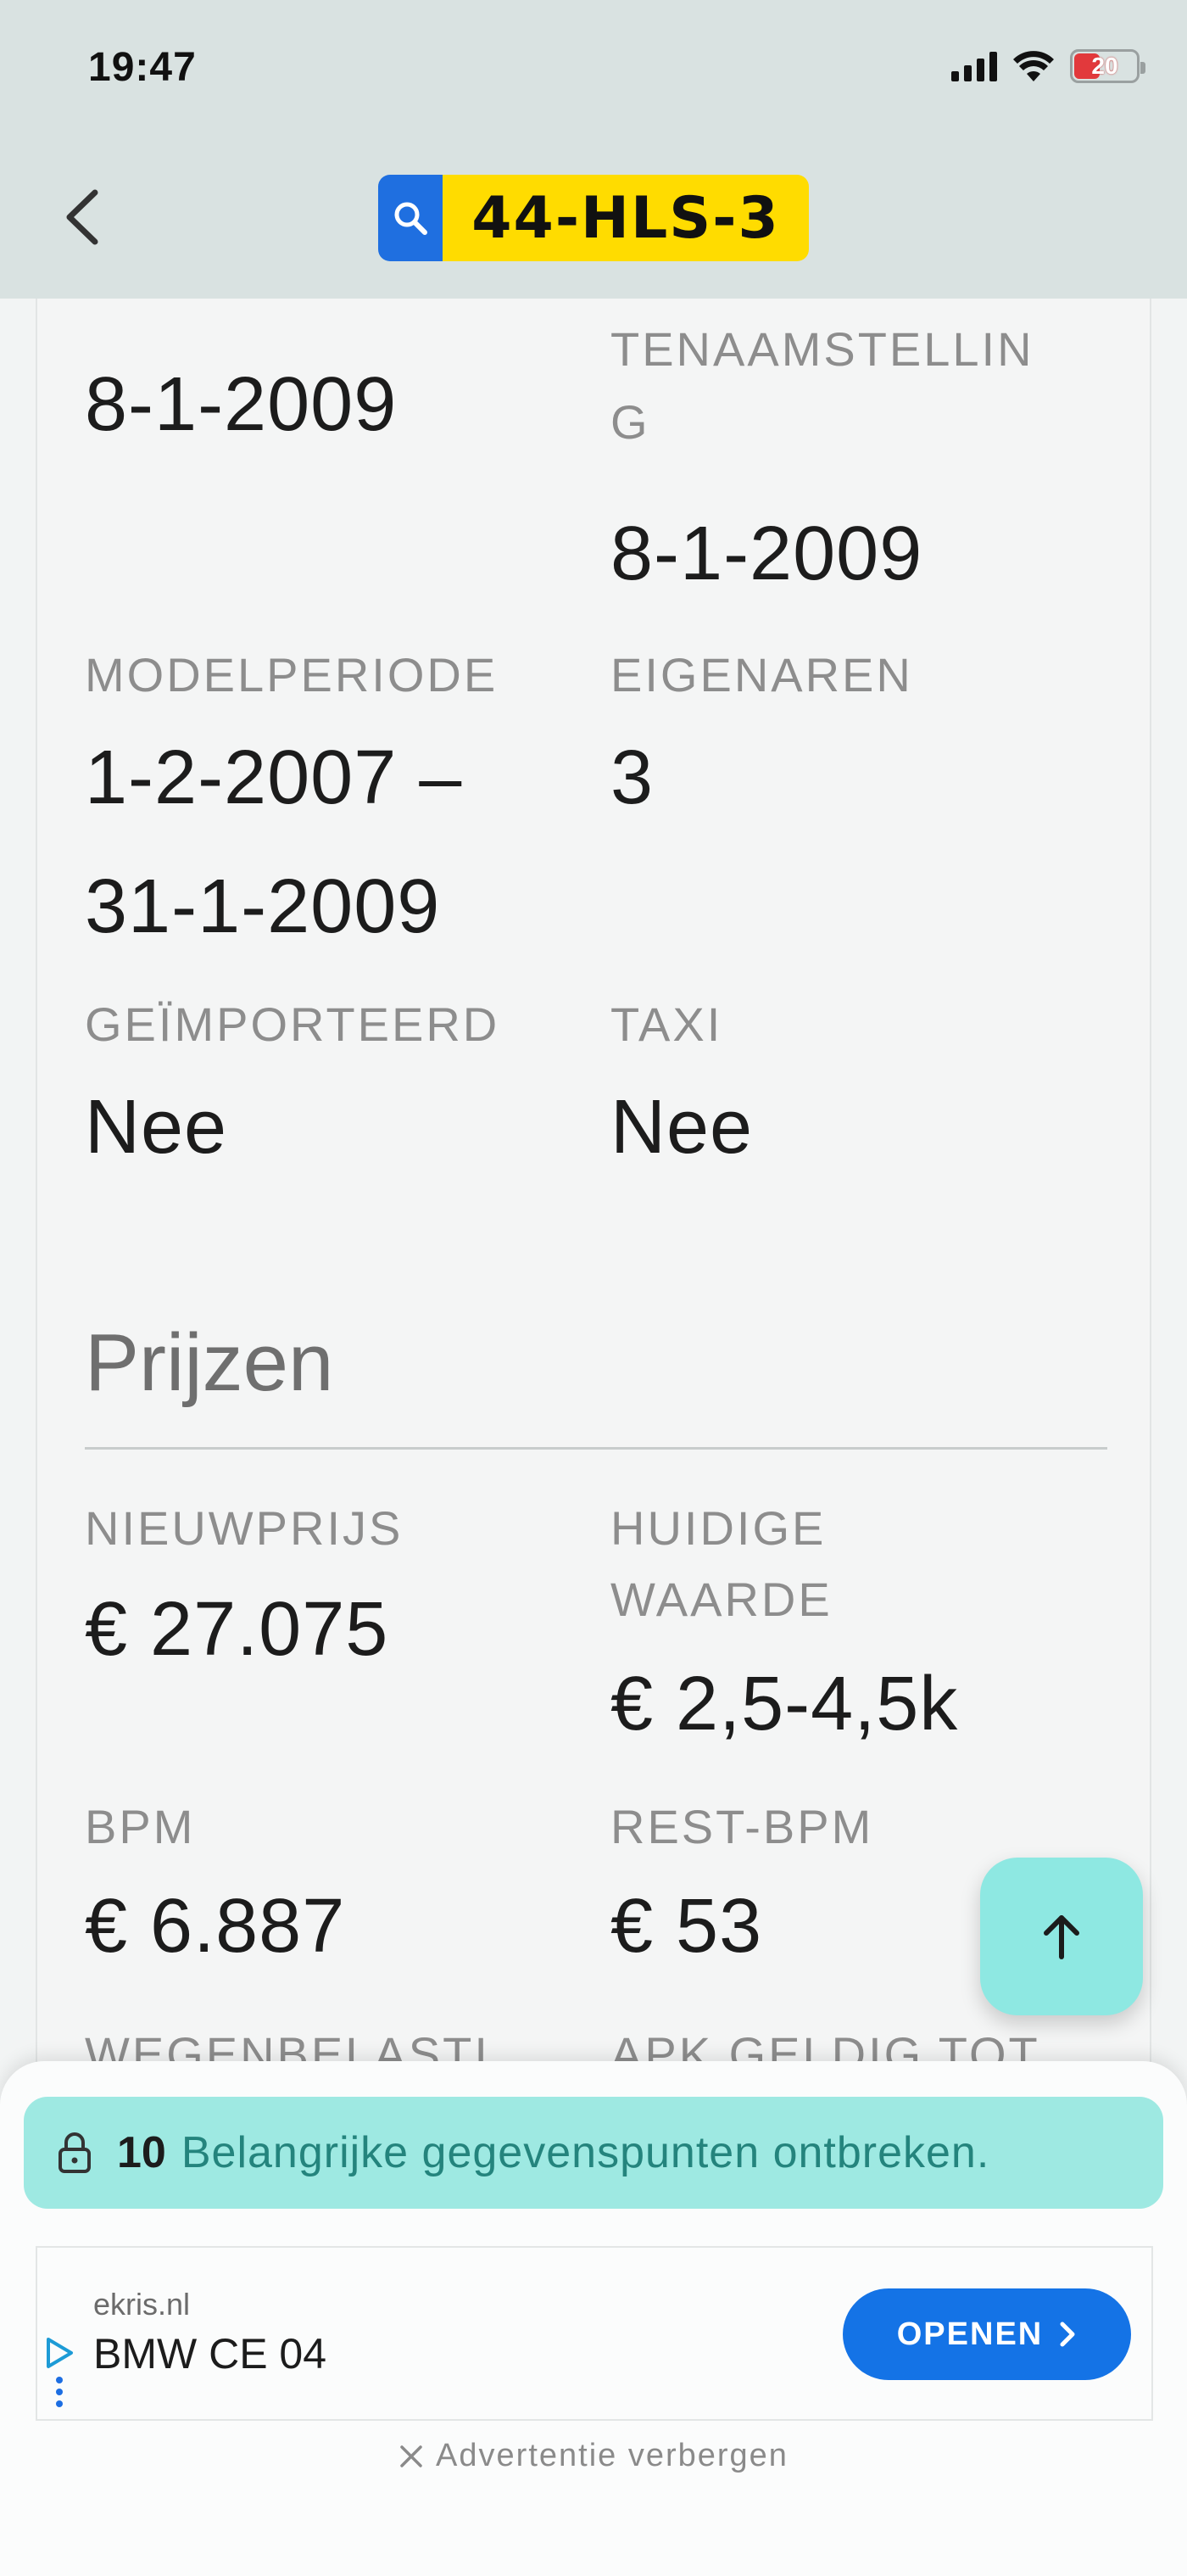 The width and height of the screenshot is (1187, 2576). Describe the element at coordinates (784, 1704) in the screenshot. I see `huidige-waarde-value: € 2,5-4,5k` at that location.